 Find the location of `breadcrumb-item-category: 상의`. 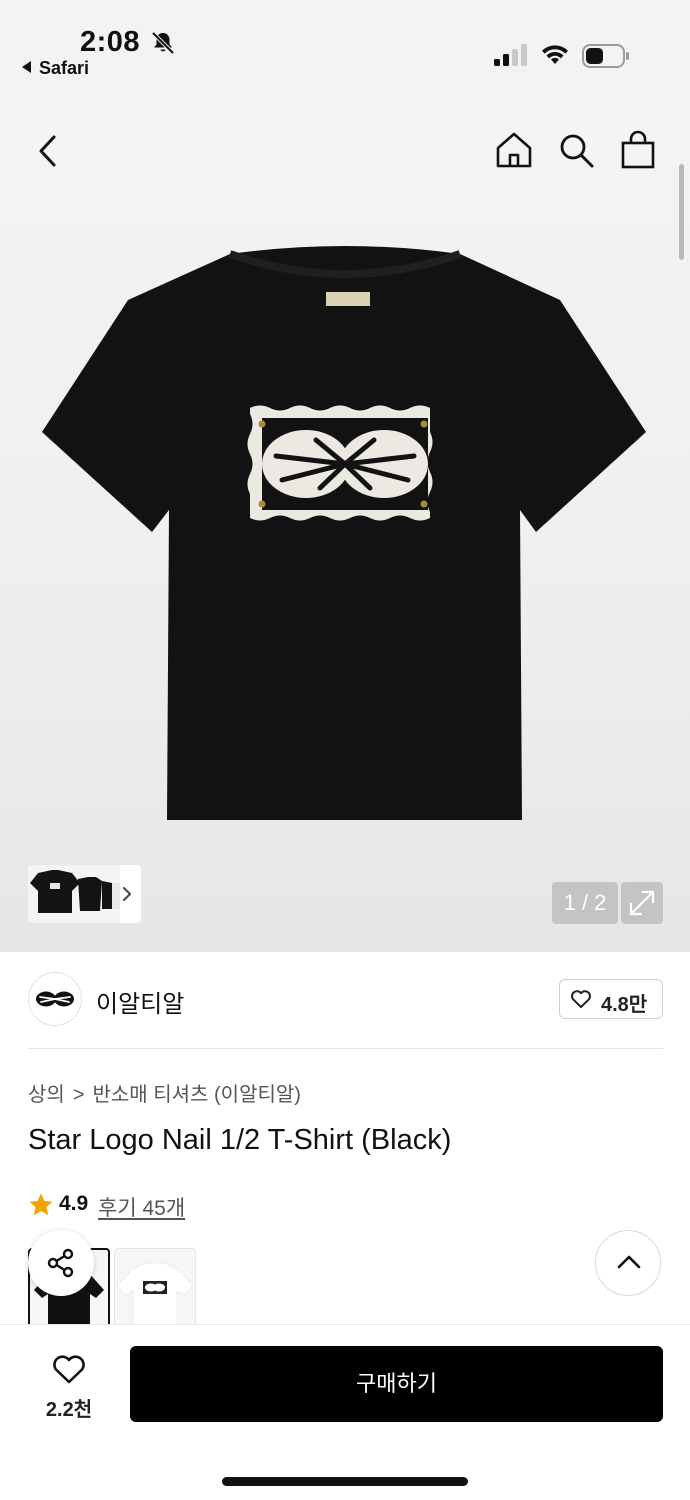

breadcrumb-item-category: 상의 is located at coordinates (46, 1095).